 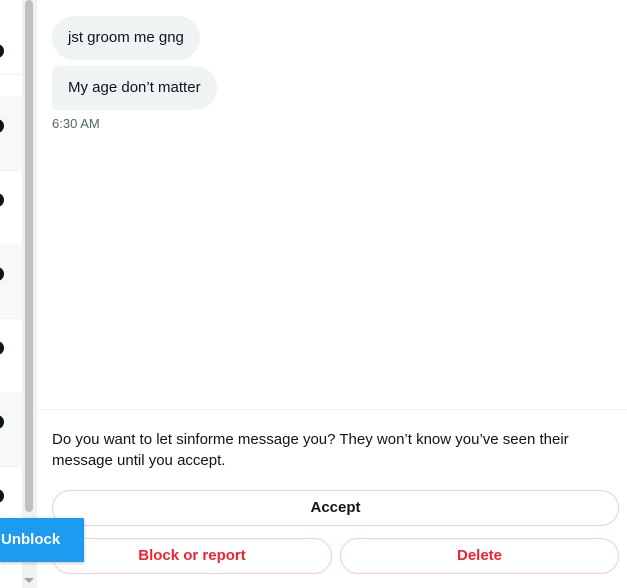 What do you see at coordinates (29, 256) in the screenshot?
I see `scrollbar-thumb` at bounding box center [29, 256].